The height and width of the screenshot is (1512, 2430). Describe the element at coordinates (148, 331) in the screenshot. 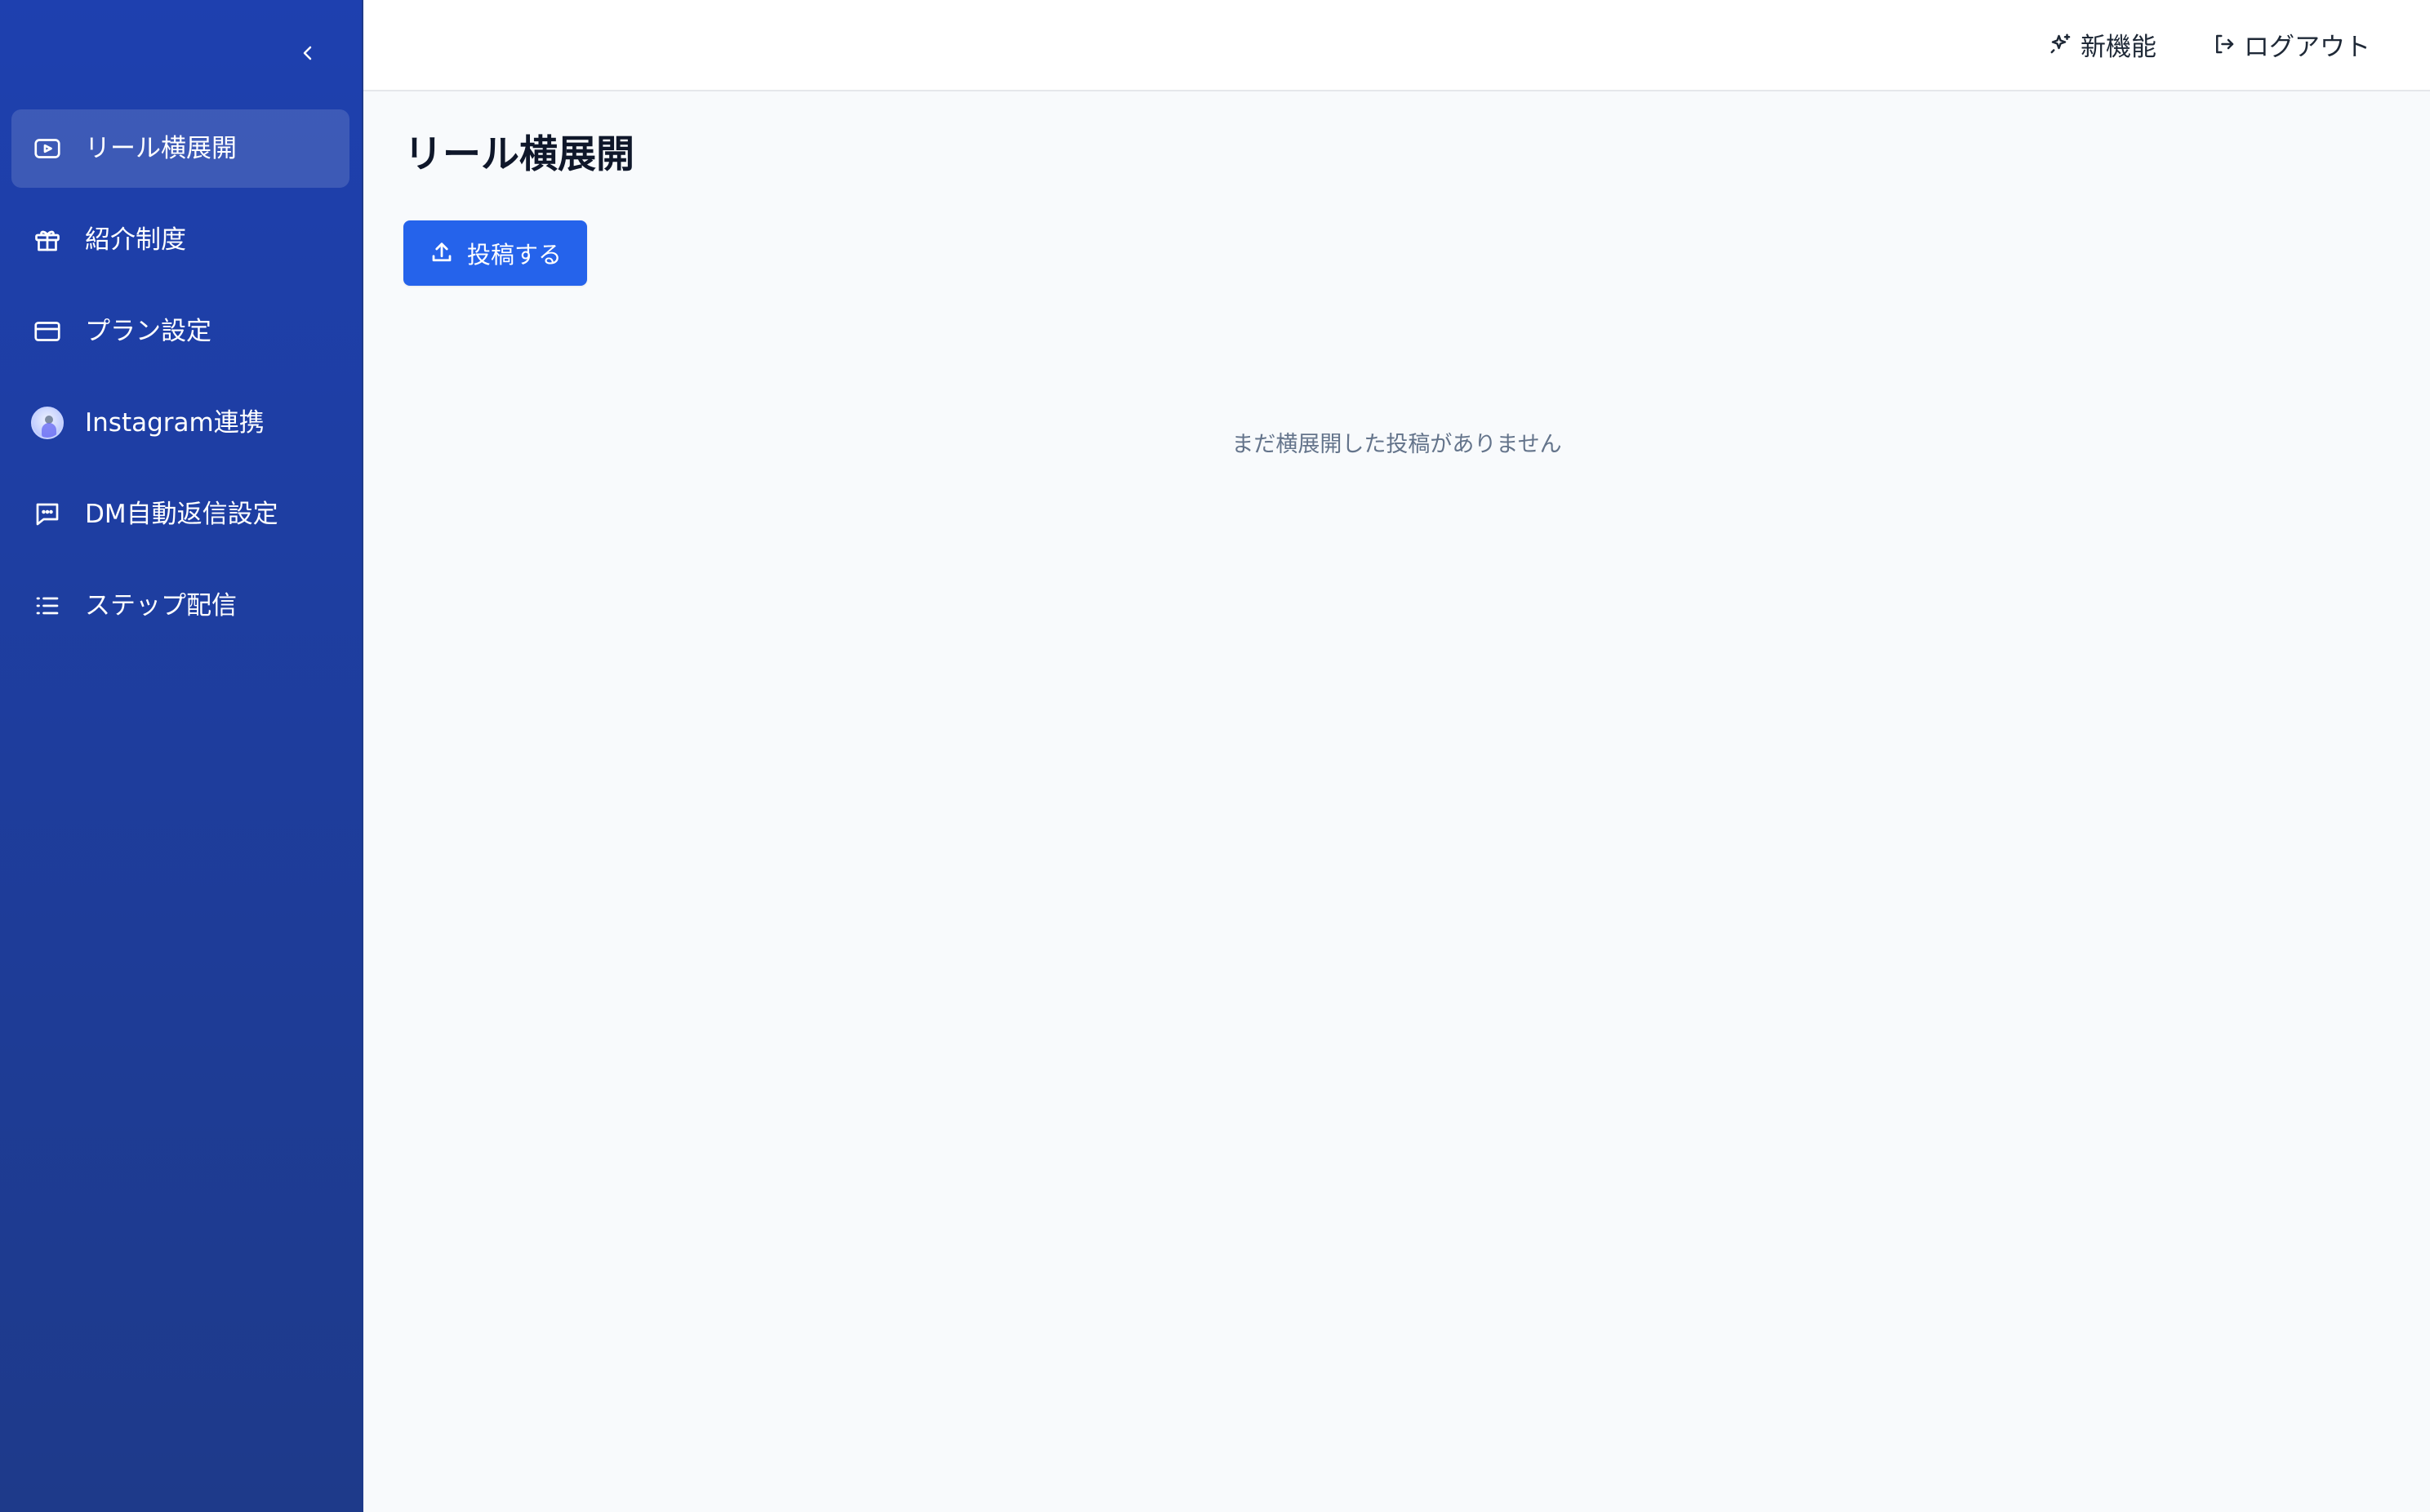

I see `sidebar-item-label: プラン設定` at that location.